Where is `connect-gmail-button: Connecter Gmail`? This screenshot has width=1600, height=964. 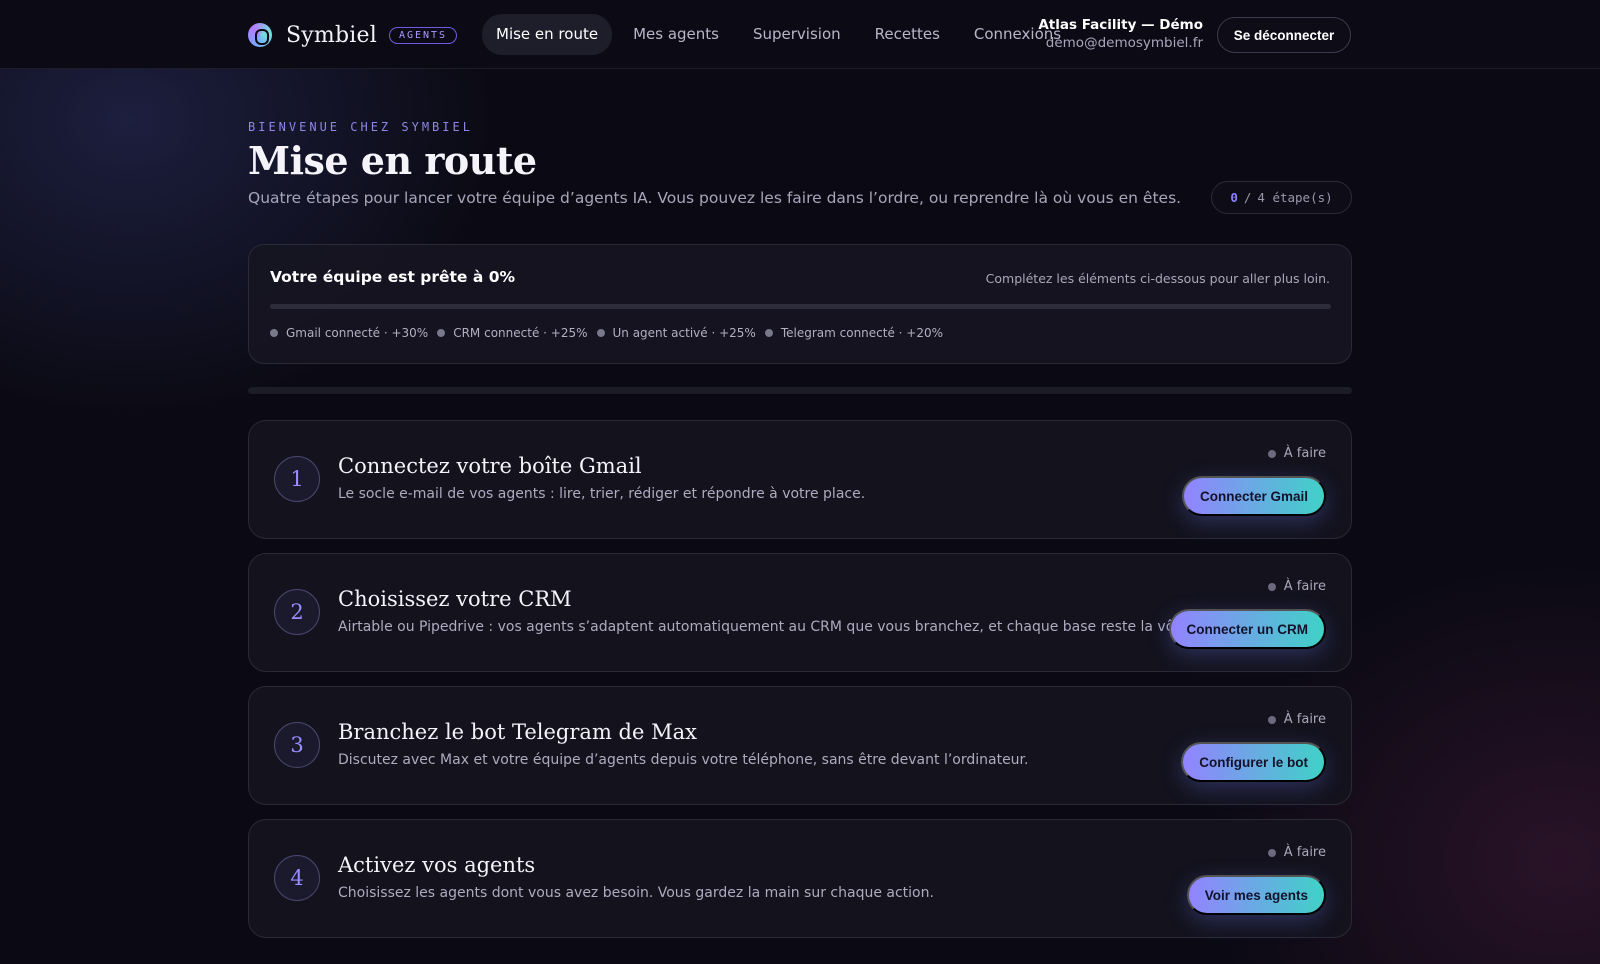
connect-gmail-button: Connecter Gmail is located at coordinates (1253, 496).